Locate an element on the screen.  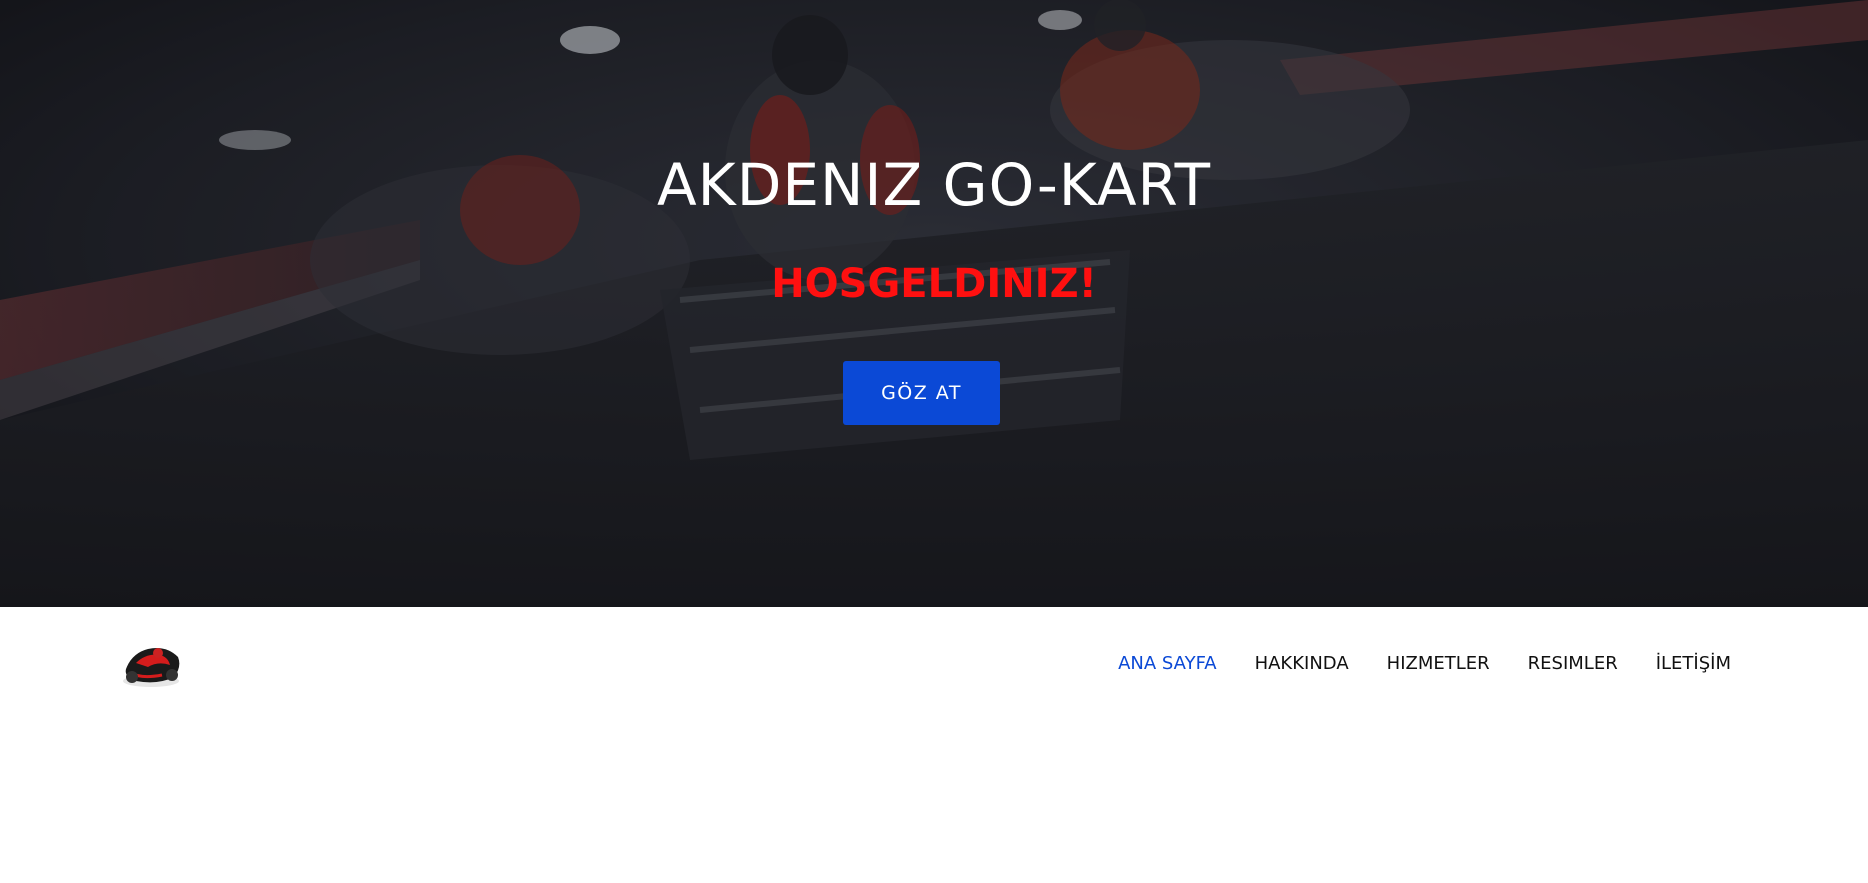
goz-at-button: GÖZ AT is located at coordinates (921, 393).